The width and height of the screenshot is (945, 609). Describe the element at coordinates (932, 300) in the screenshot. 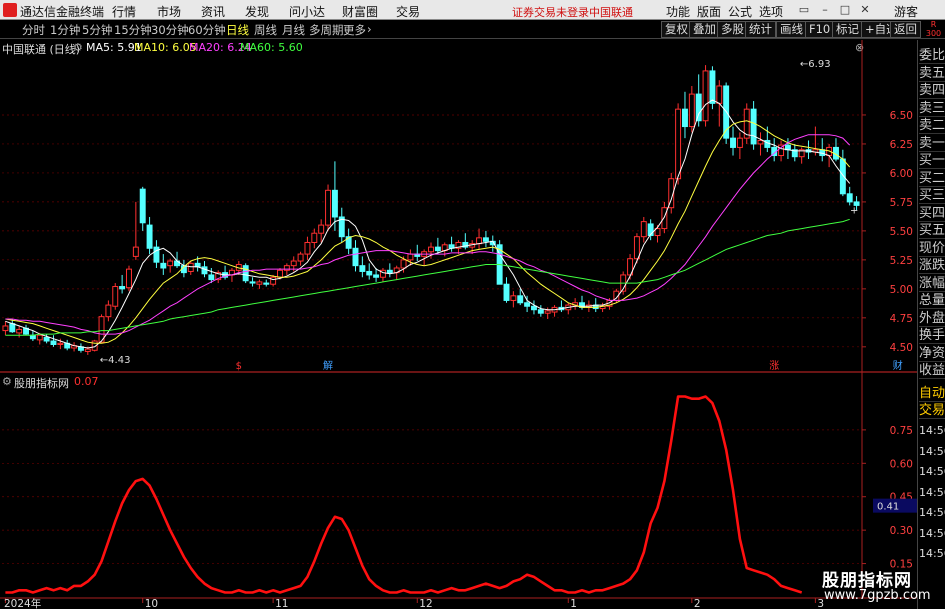

I see `quote-label: 总量` at that location.